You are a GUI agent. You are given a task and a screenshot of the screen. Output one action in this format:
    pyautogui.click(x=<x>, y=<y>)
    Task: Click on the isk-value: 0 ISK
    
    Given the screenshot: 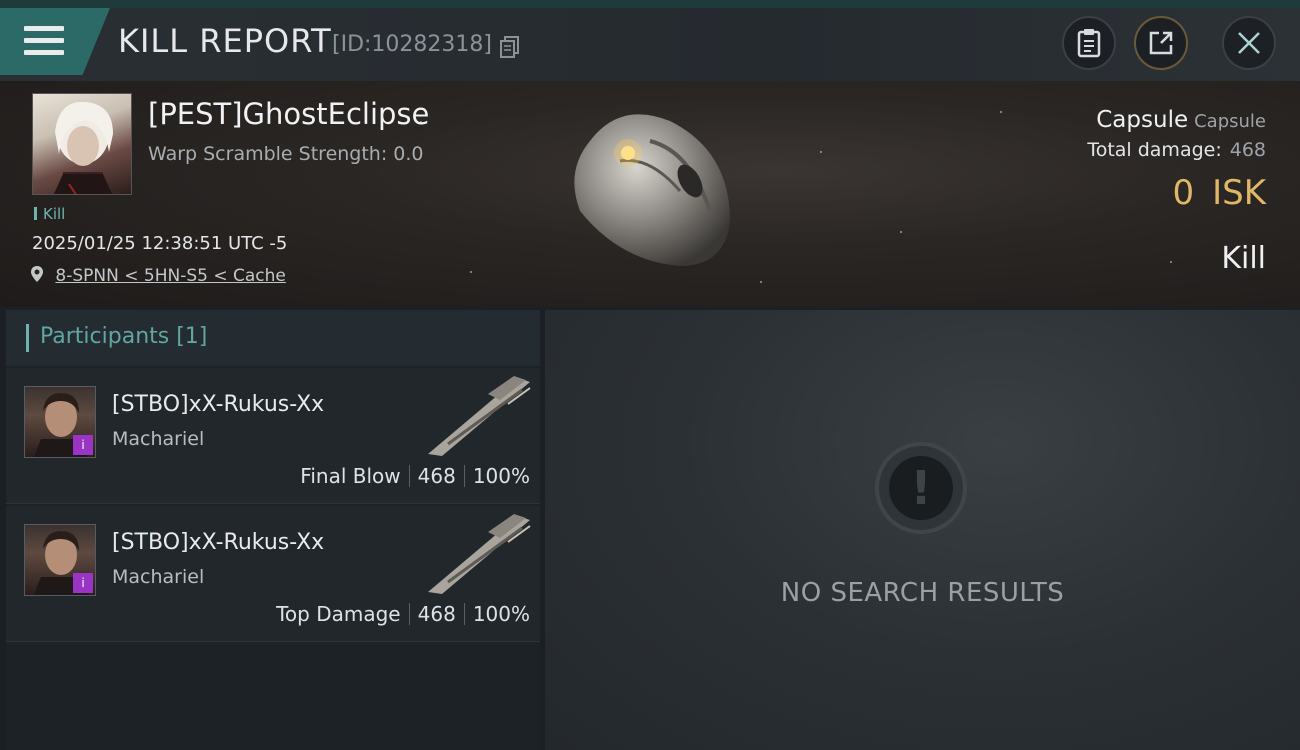 What is the action you would take?
    pyautogui.click(x=1219, y=193)
    